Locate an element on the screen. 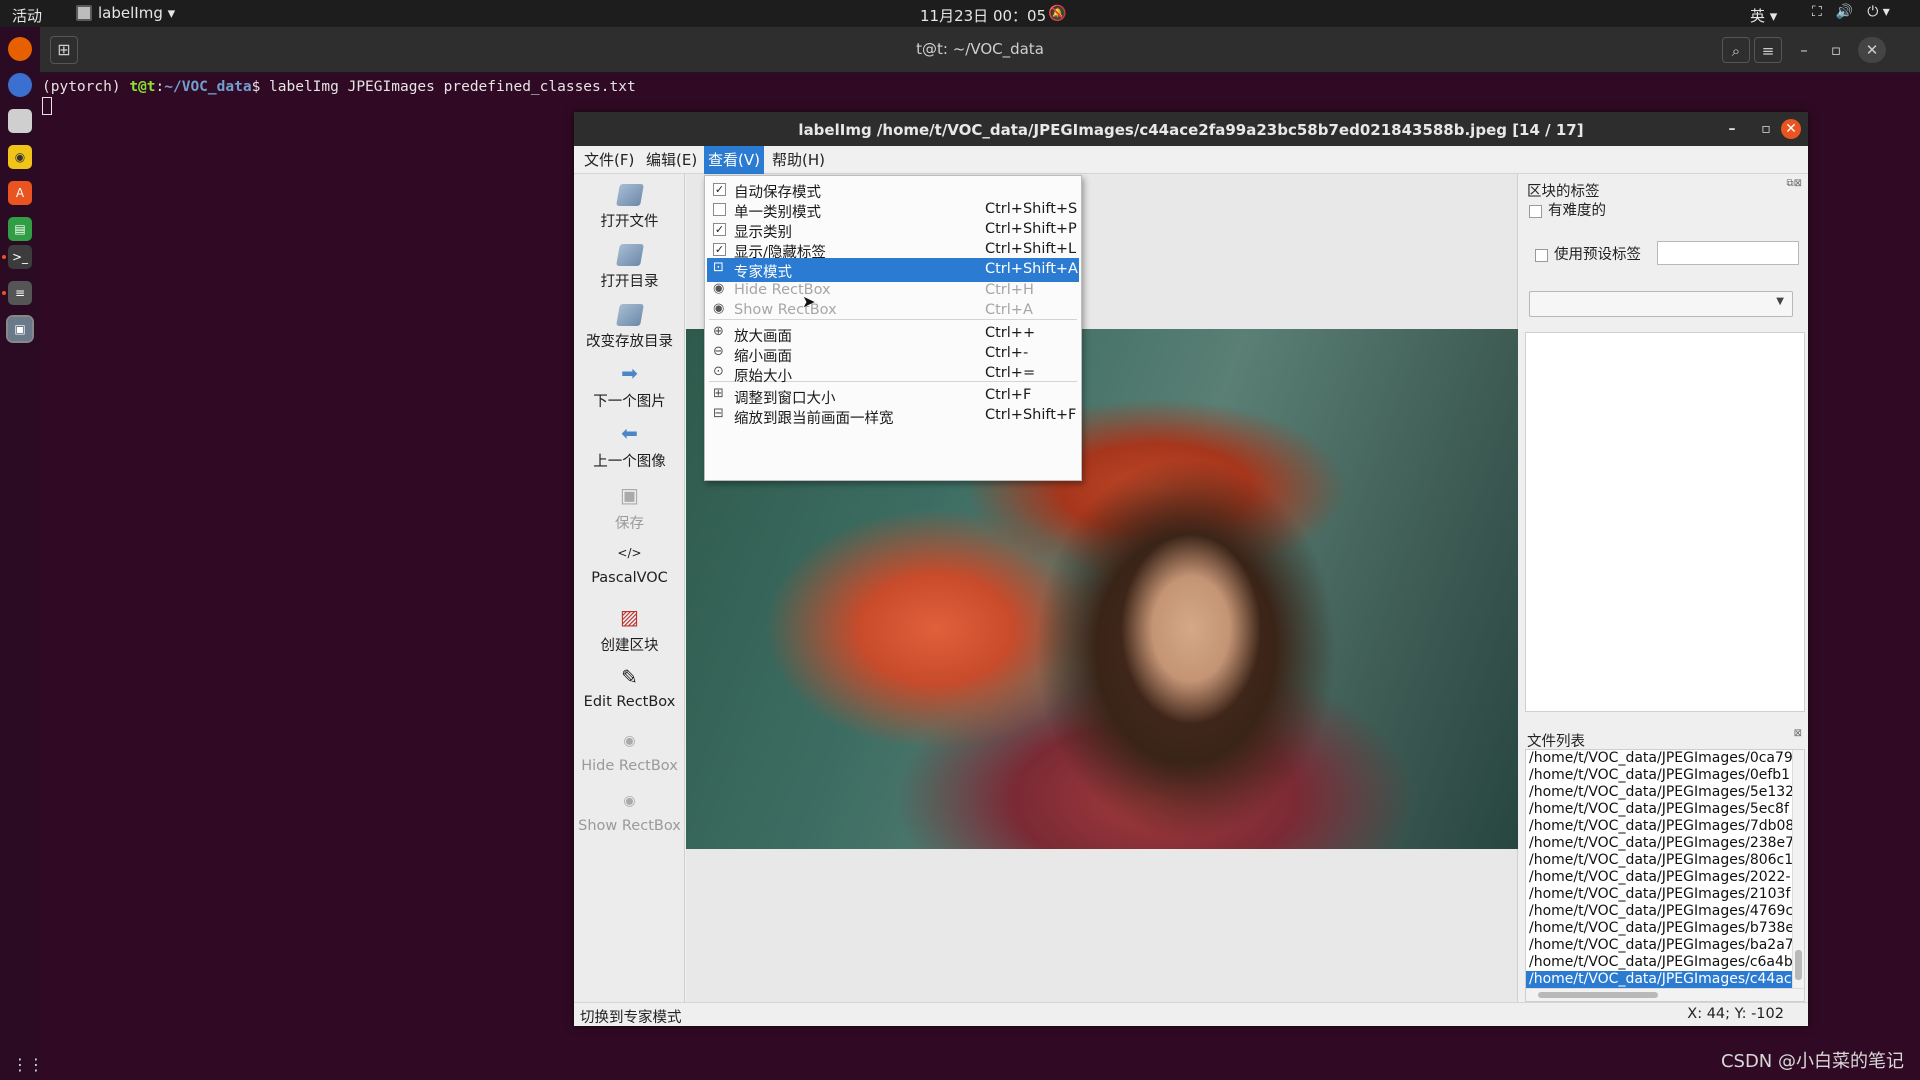  dock-float-close-icon: ⧉⊠ is located at coordinates (1794, 183).